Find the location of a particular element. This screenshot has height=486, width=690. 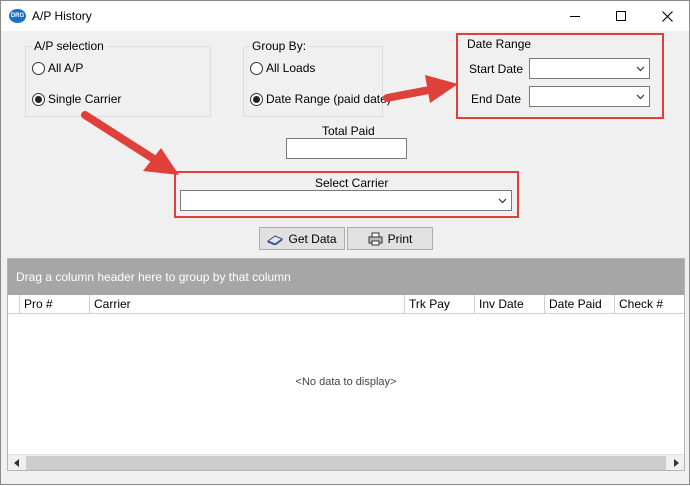

horizontal-scrollbar is located at coordinates (346, 462).